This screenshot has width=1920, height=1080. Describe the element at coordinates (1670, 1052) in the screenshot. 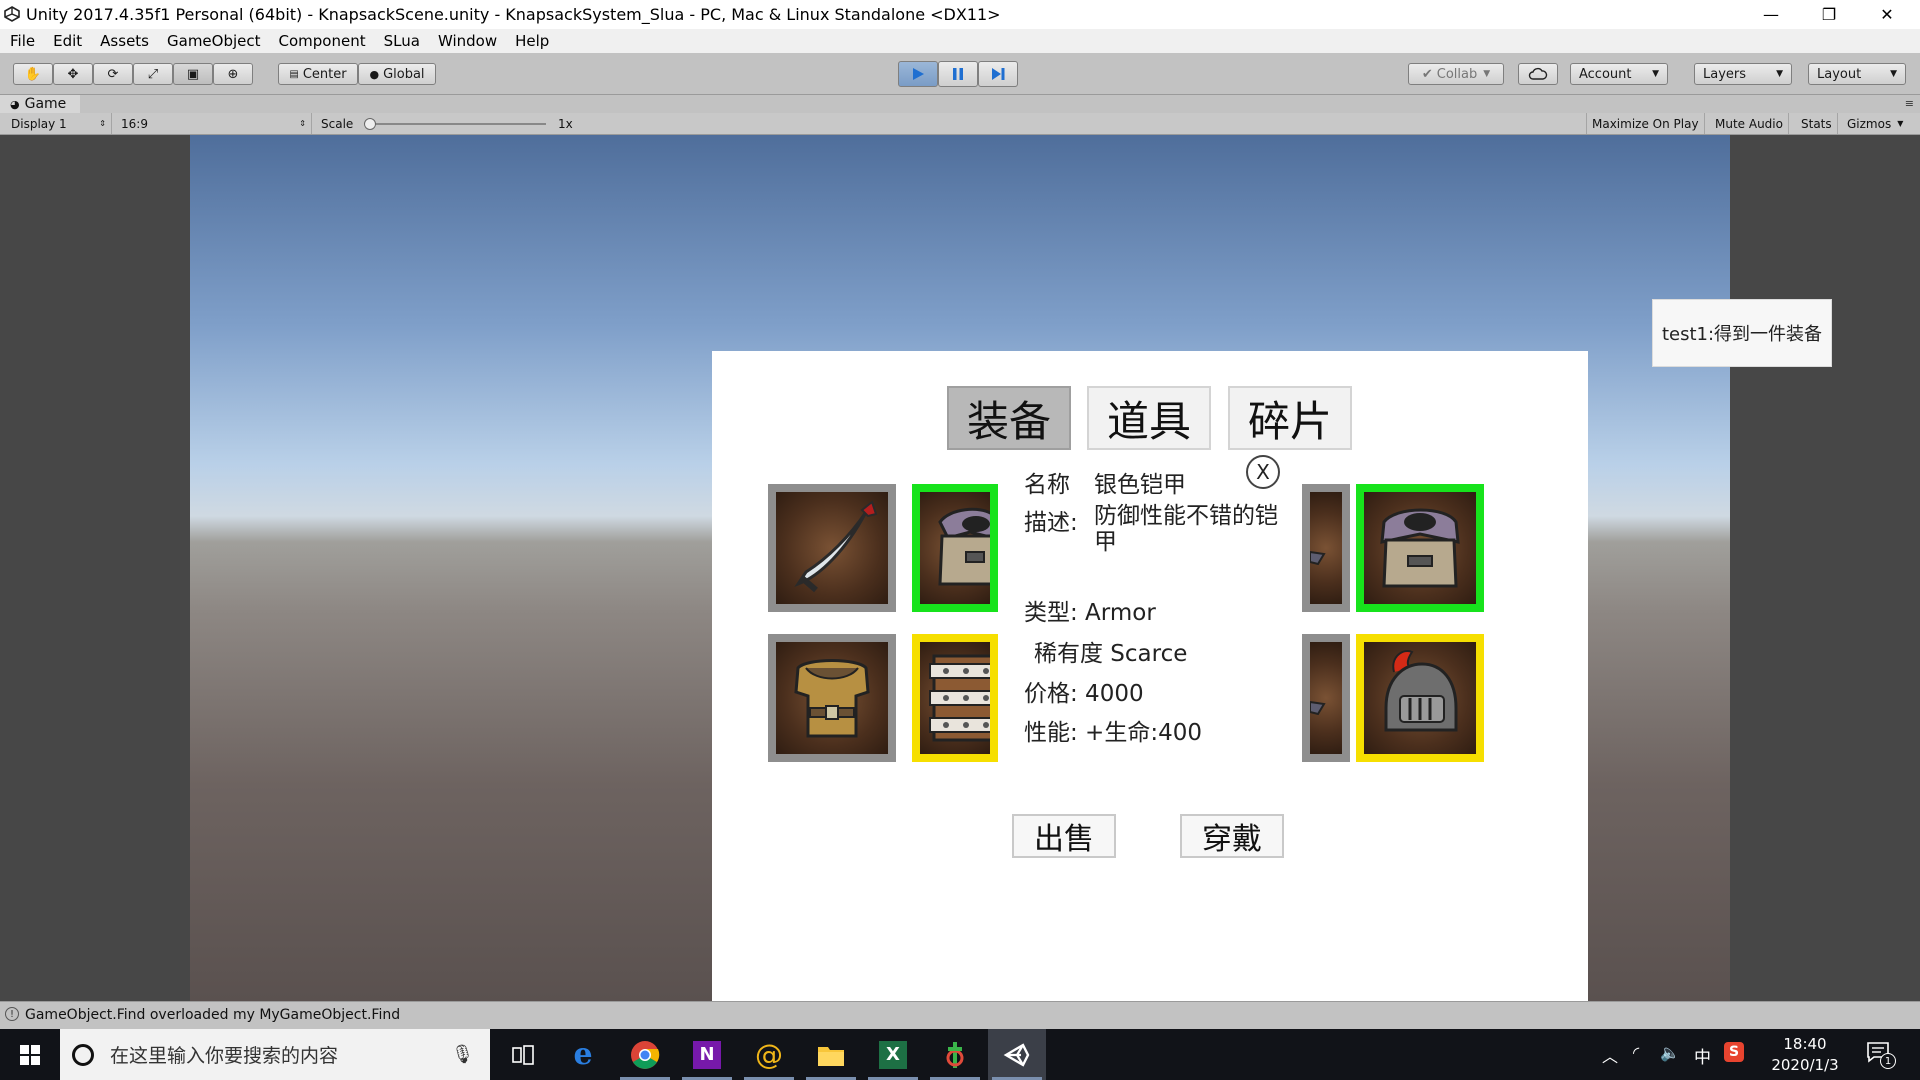

I see `volume-icon: 🔈` at that location.